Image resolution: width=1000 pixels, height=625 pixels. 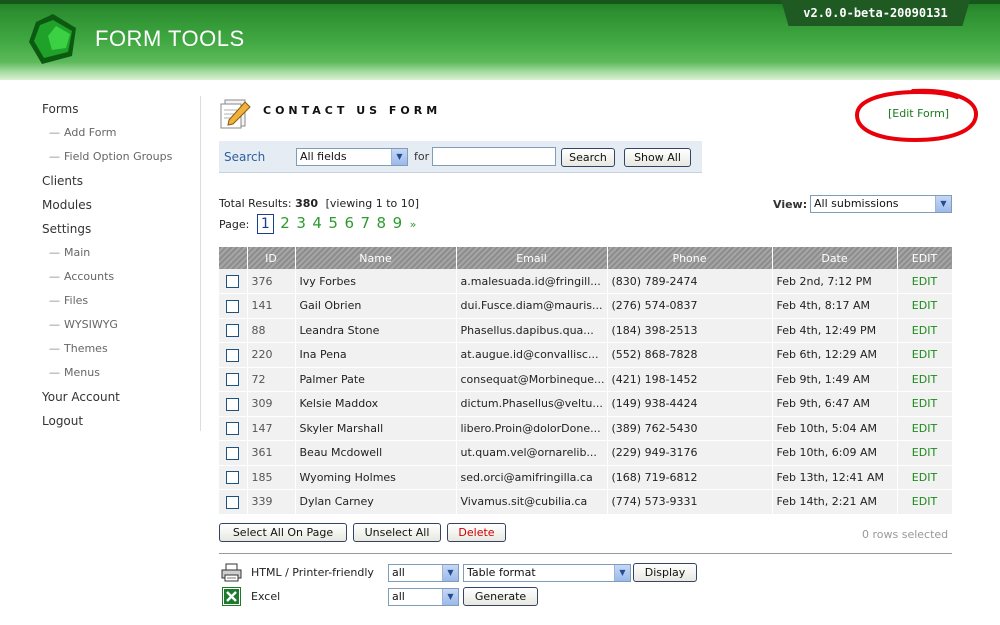 What do you see at coordinates (352, 157) in the screenshot?
I see `search-field-select: All fields ▼` at bounding box center [352, 157].